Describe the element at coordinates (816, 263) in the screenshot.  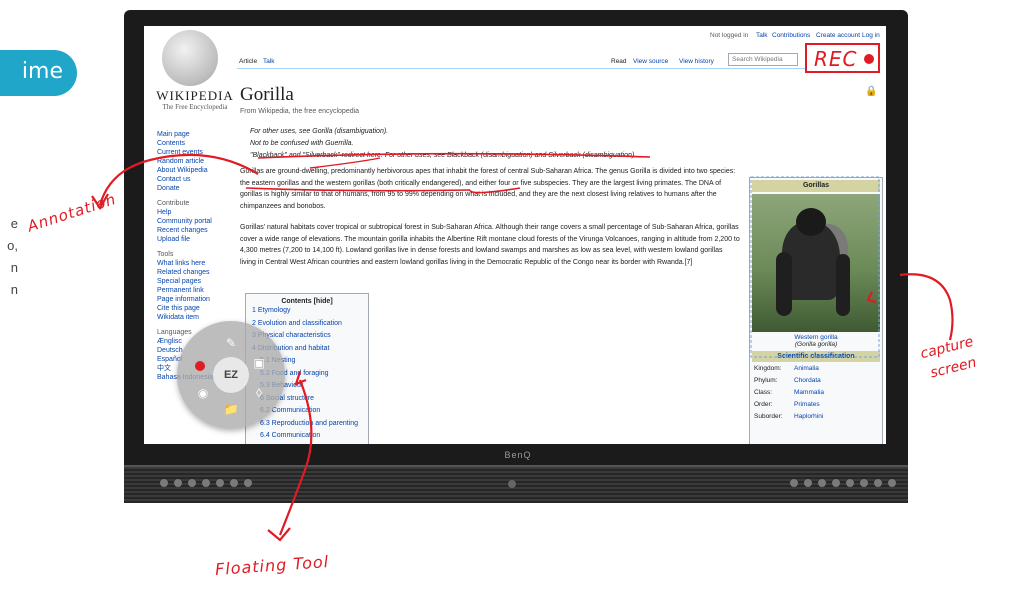
I see `gorilla-photo` at that location.